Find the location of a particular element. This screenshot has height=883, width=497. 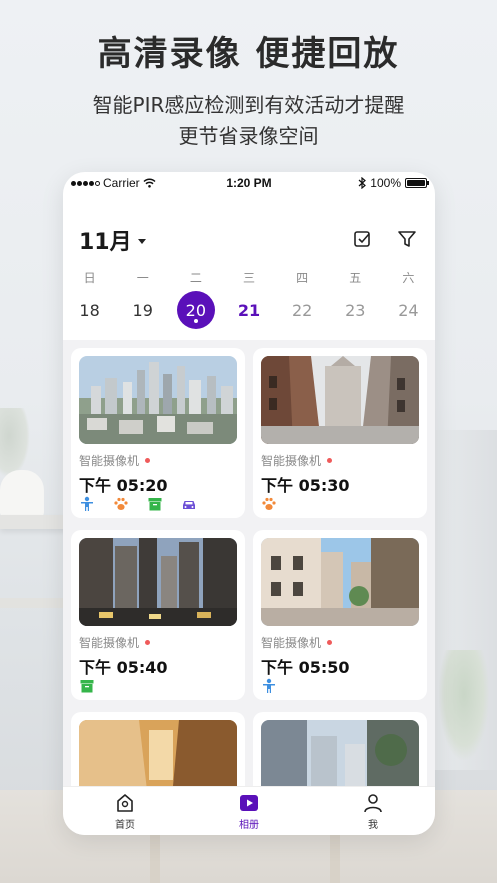

month-label: 11月 is located at coordinates (105, 242).